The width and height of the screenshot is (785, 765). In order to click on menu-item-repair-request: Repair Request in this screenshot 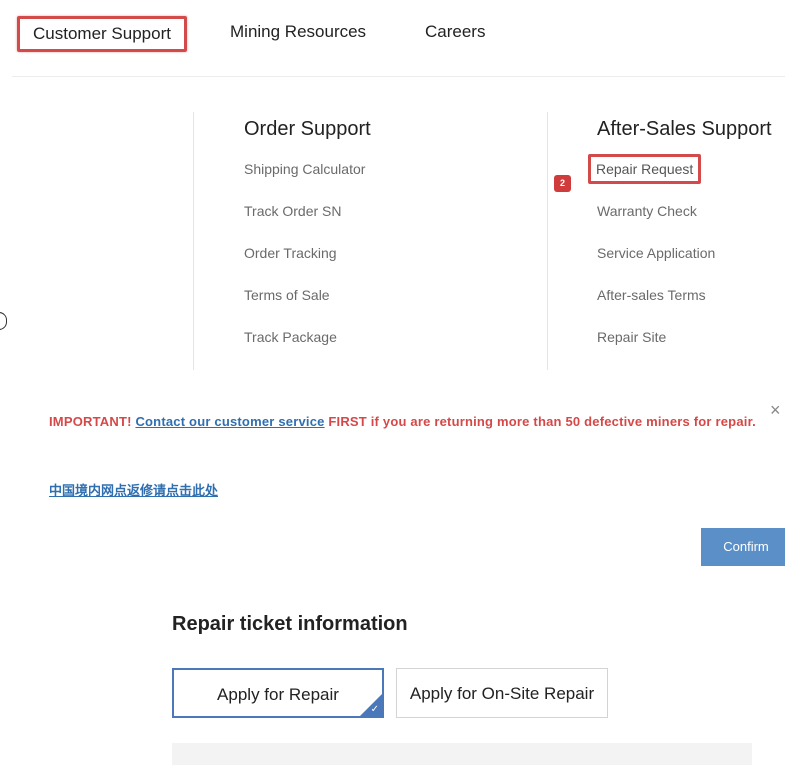, I will do `click(680, 177)`.